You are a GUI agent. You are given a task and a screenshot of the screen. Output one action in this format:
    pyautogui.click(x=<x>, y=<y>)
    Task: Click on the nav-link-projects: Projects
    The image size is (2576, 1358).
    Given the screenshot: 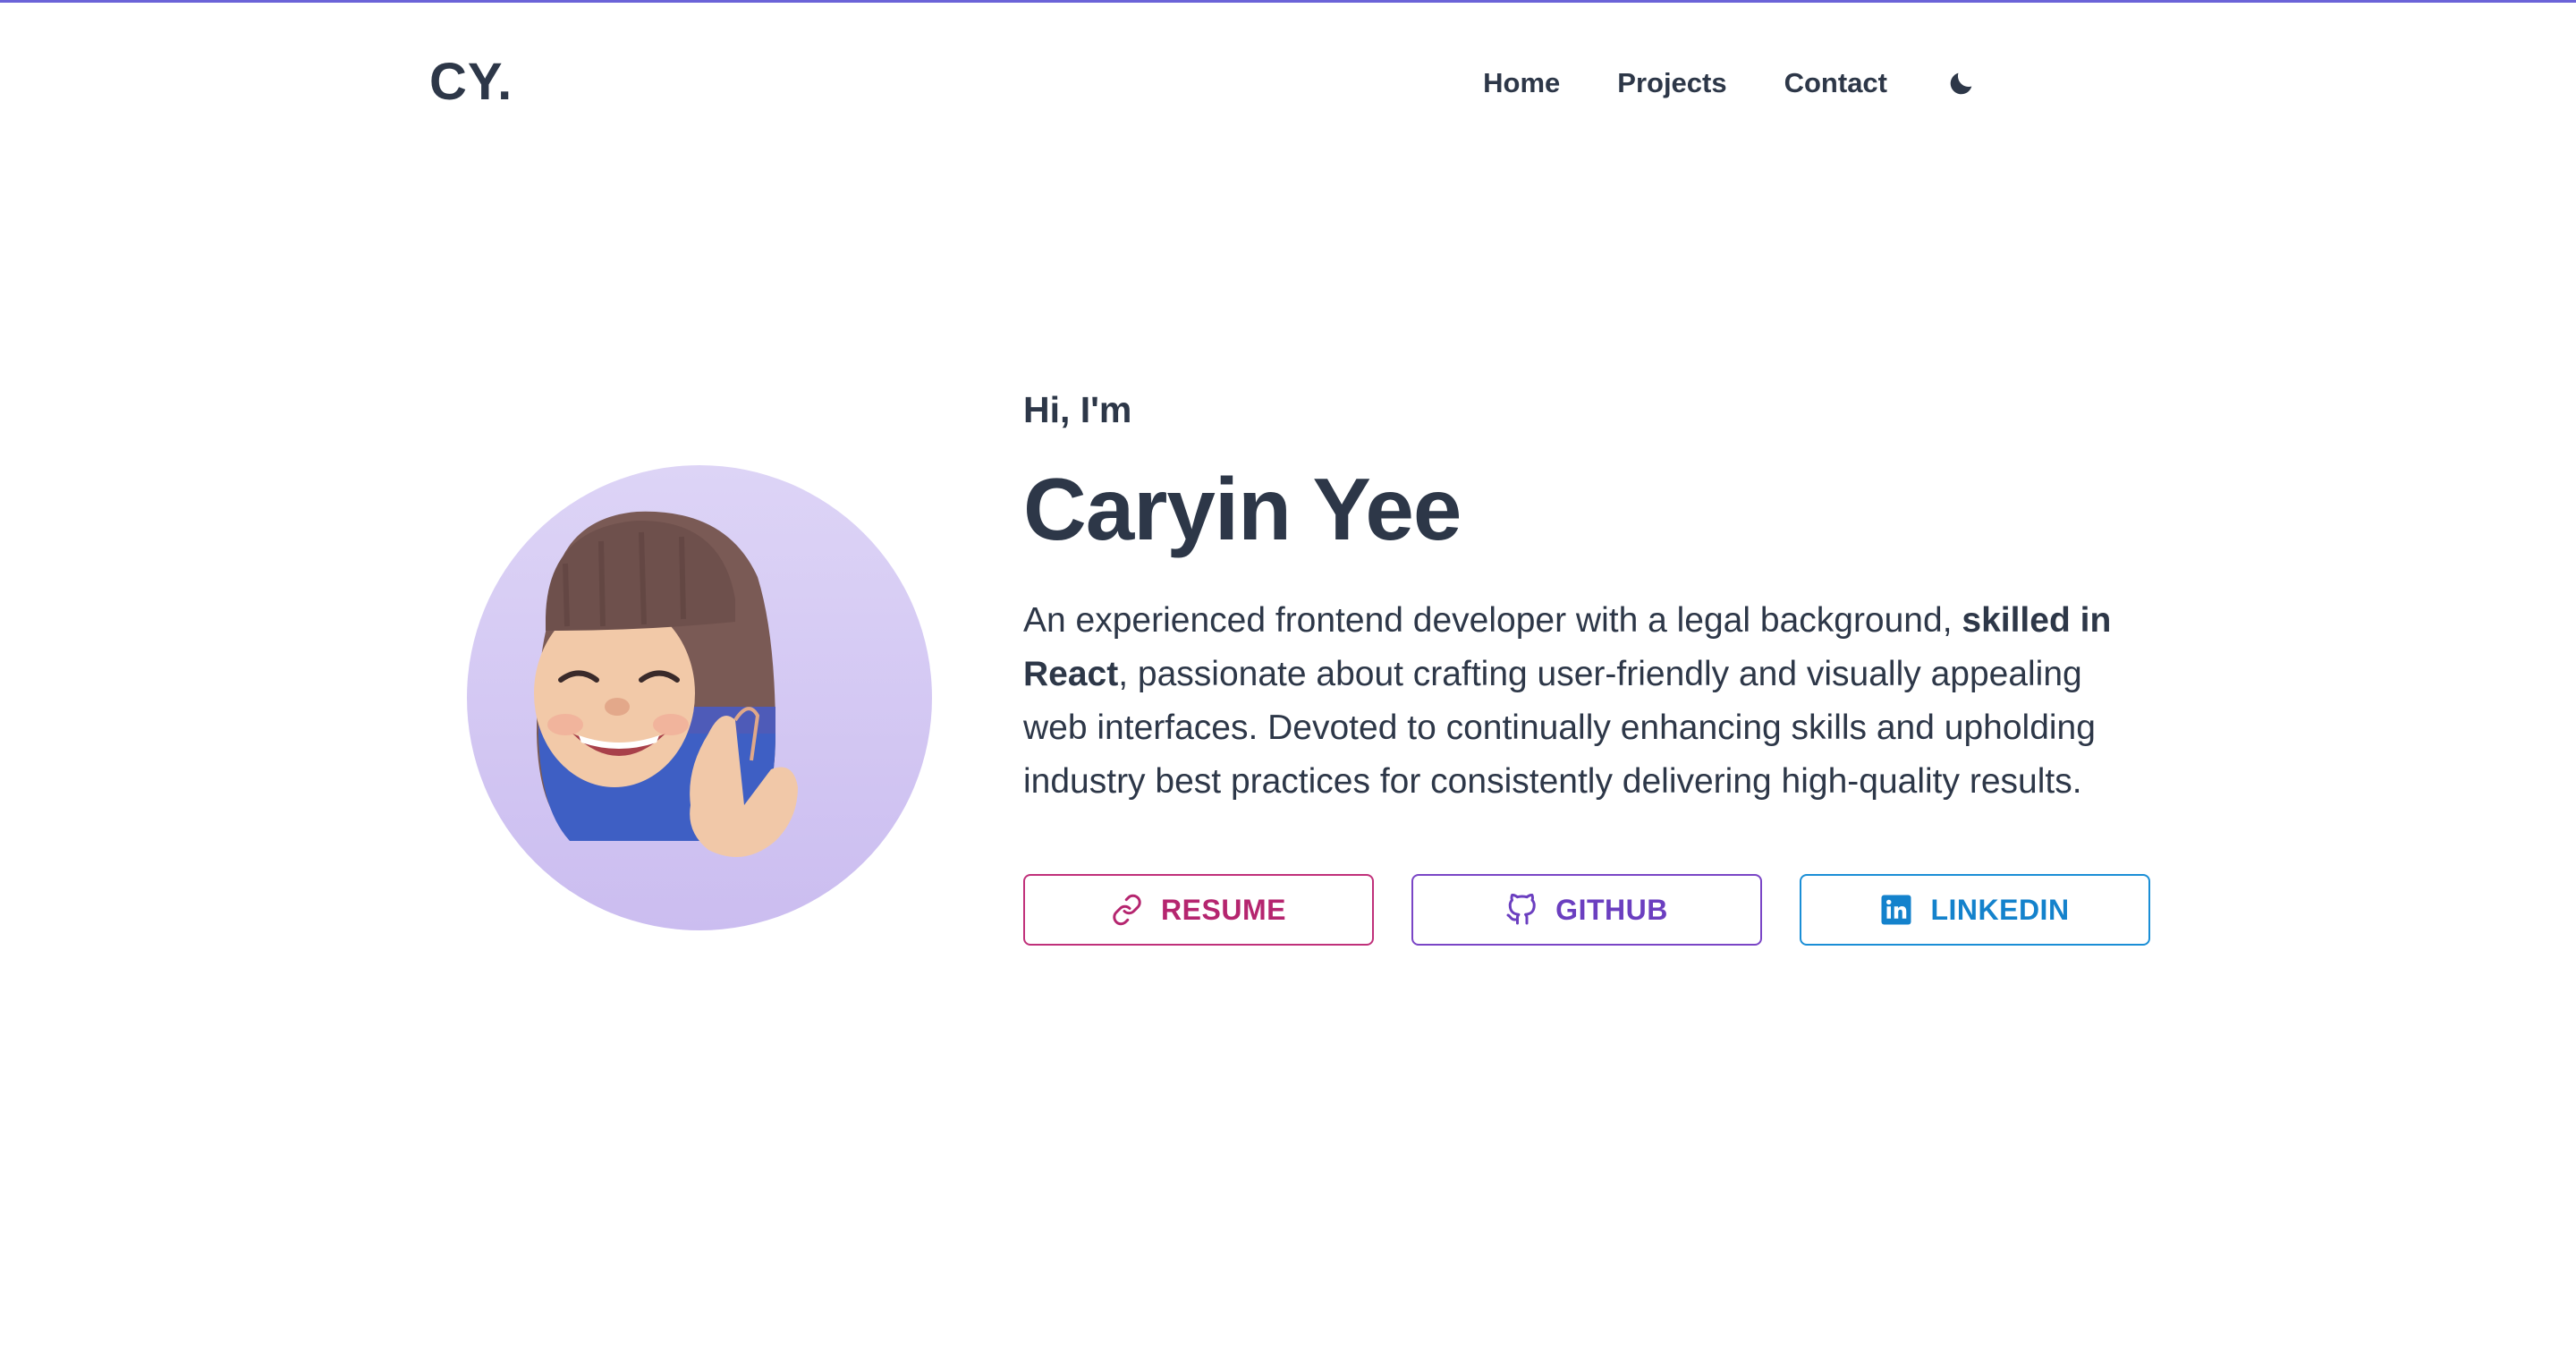 What is the action you would take?
    pyautogui.click(x=1671, y=83)
    